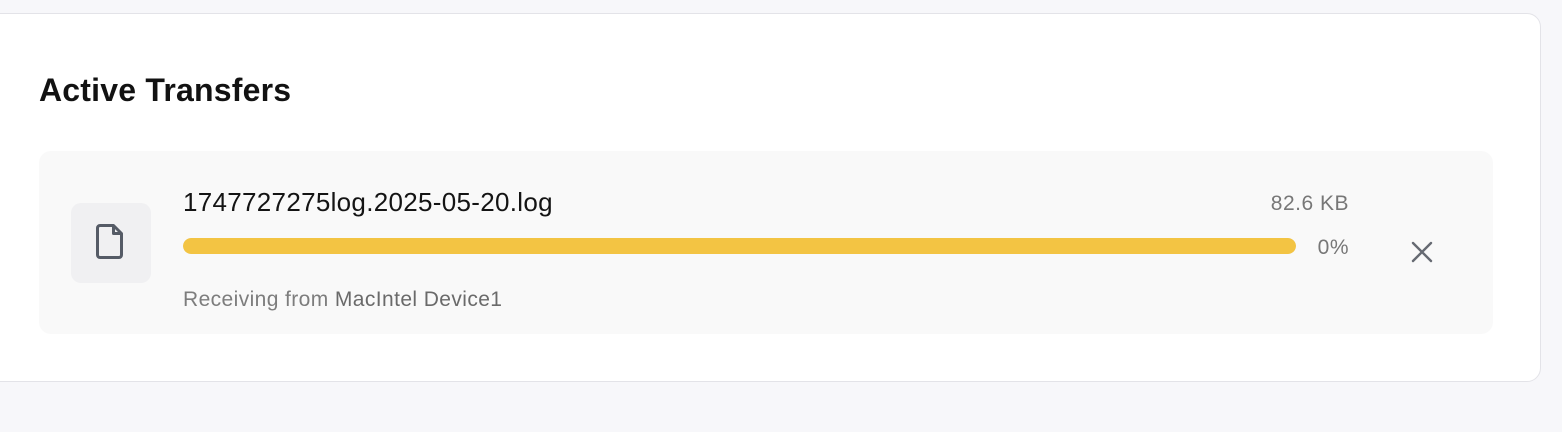  Describe the element at coordinates (165, 90) in the screenshot. I see `section-title: Active Transfers` at that location.